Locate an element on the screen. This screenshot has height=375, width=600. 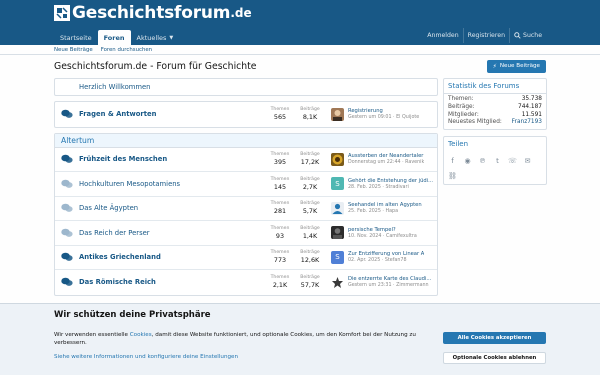
nav-tab-aktuelles: Aktuelles ▼ is located at coordinates (155, 37).